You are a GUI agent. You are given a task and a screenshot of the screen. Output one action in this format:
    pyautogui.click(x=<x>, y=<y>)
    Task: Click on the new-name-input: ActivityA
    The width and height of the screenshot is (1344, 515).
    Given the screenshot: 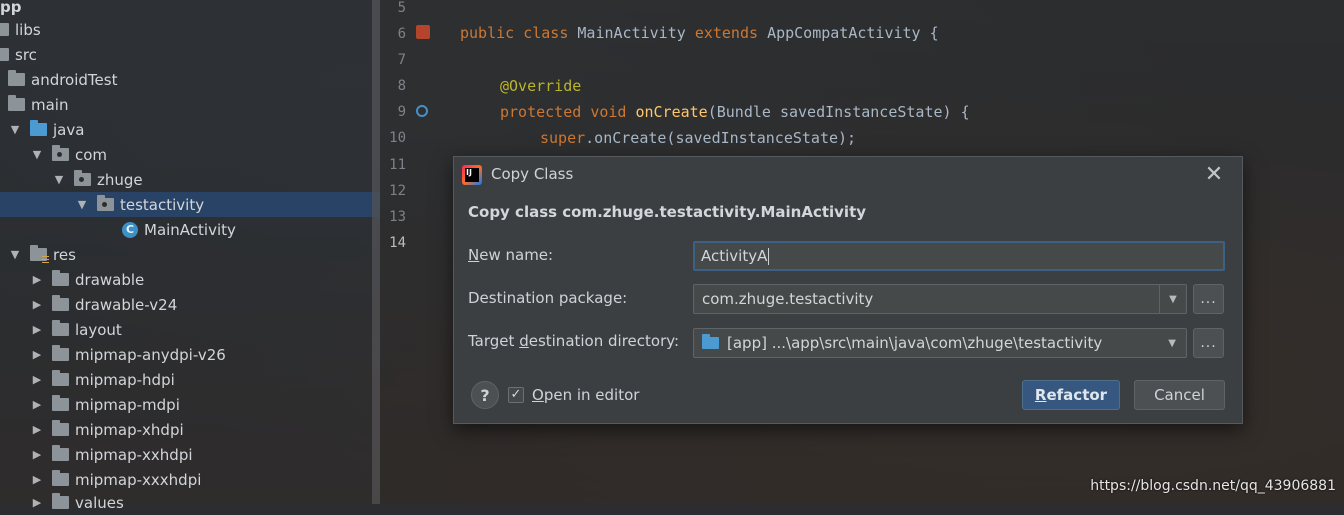 What is the action you would take?
    pyautogui.click(x=959, y=256)
    